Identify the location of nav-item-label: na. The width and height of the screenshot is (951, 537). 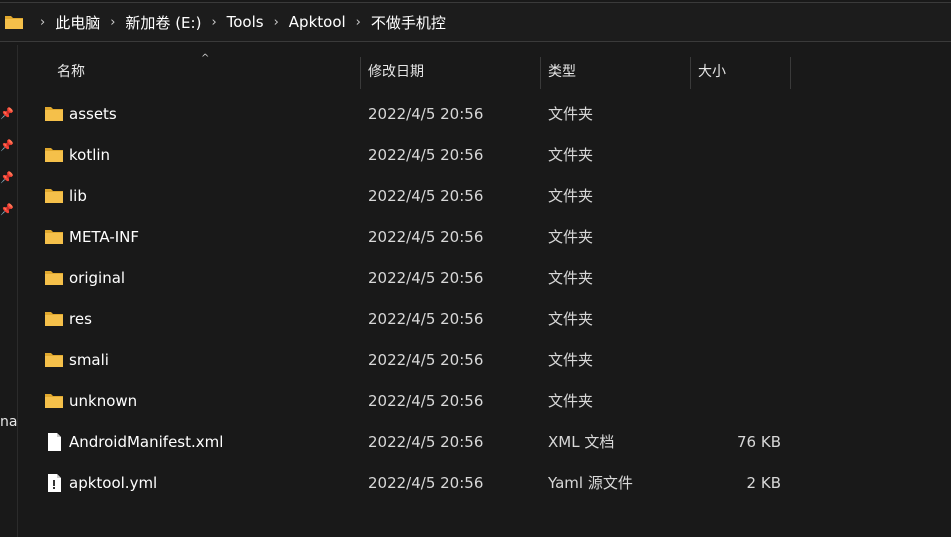
(8, 422).